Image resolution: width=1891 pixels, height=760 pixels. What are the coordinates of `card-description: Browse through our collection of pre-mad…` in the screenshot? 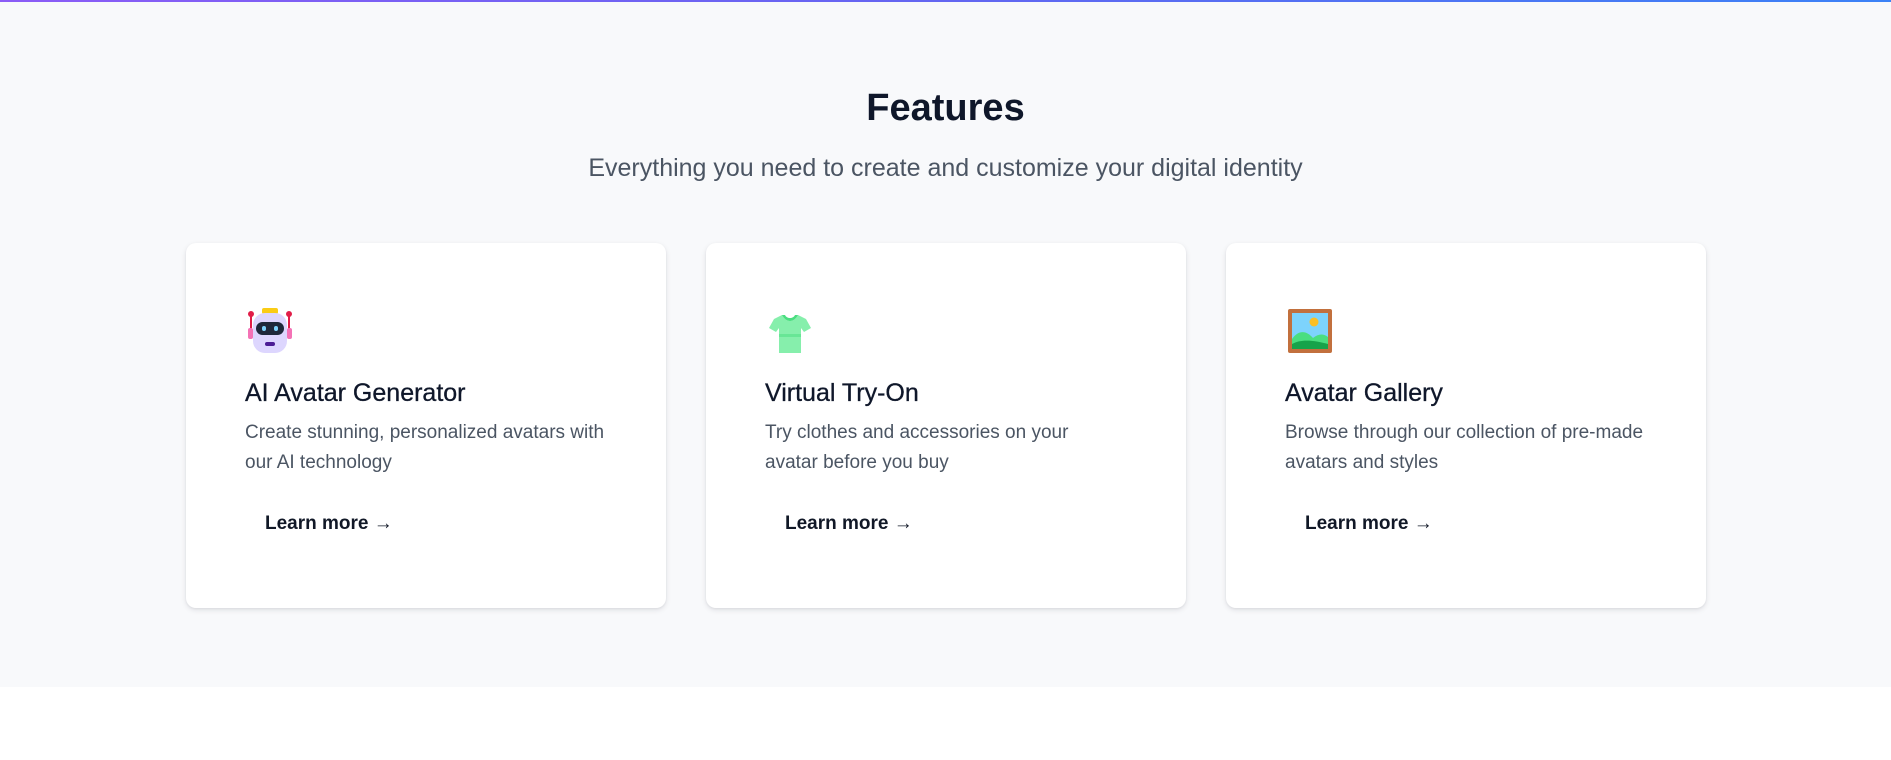 It's located at (1464, 447).